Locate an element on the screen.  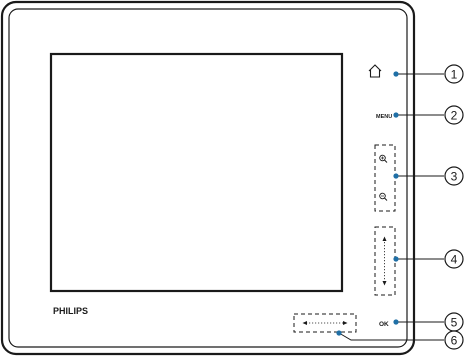
menu-button-label: MENU is located at coordinates (384, 117).